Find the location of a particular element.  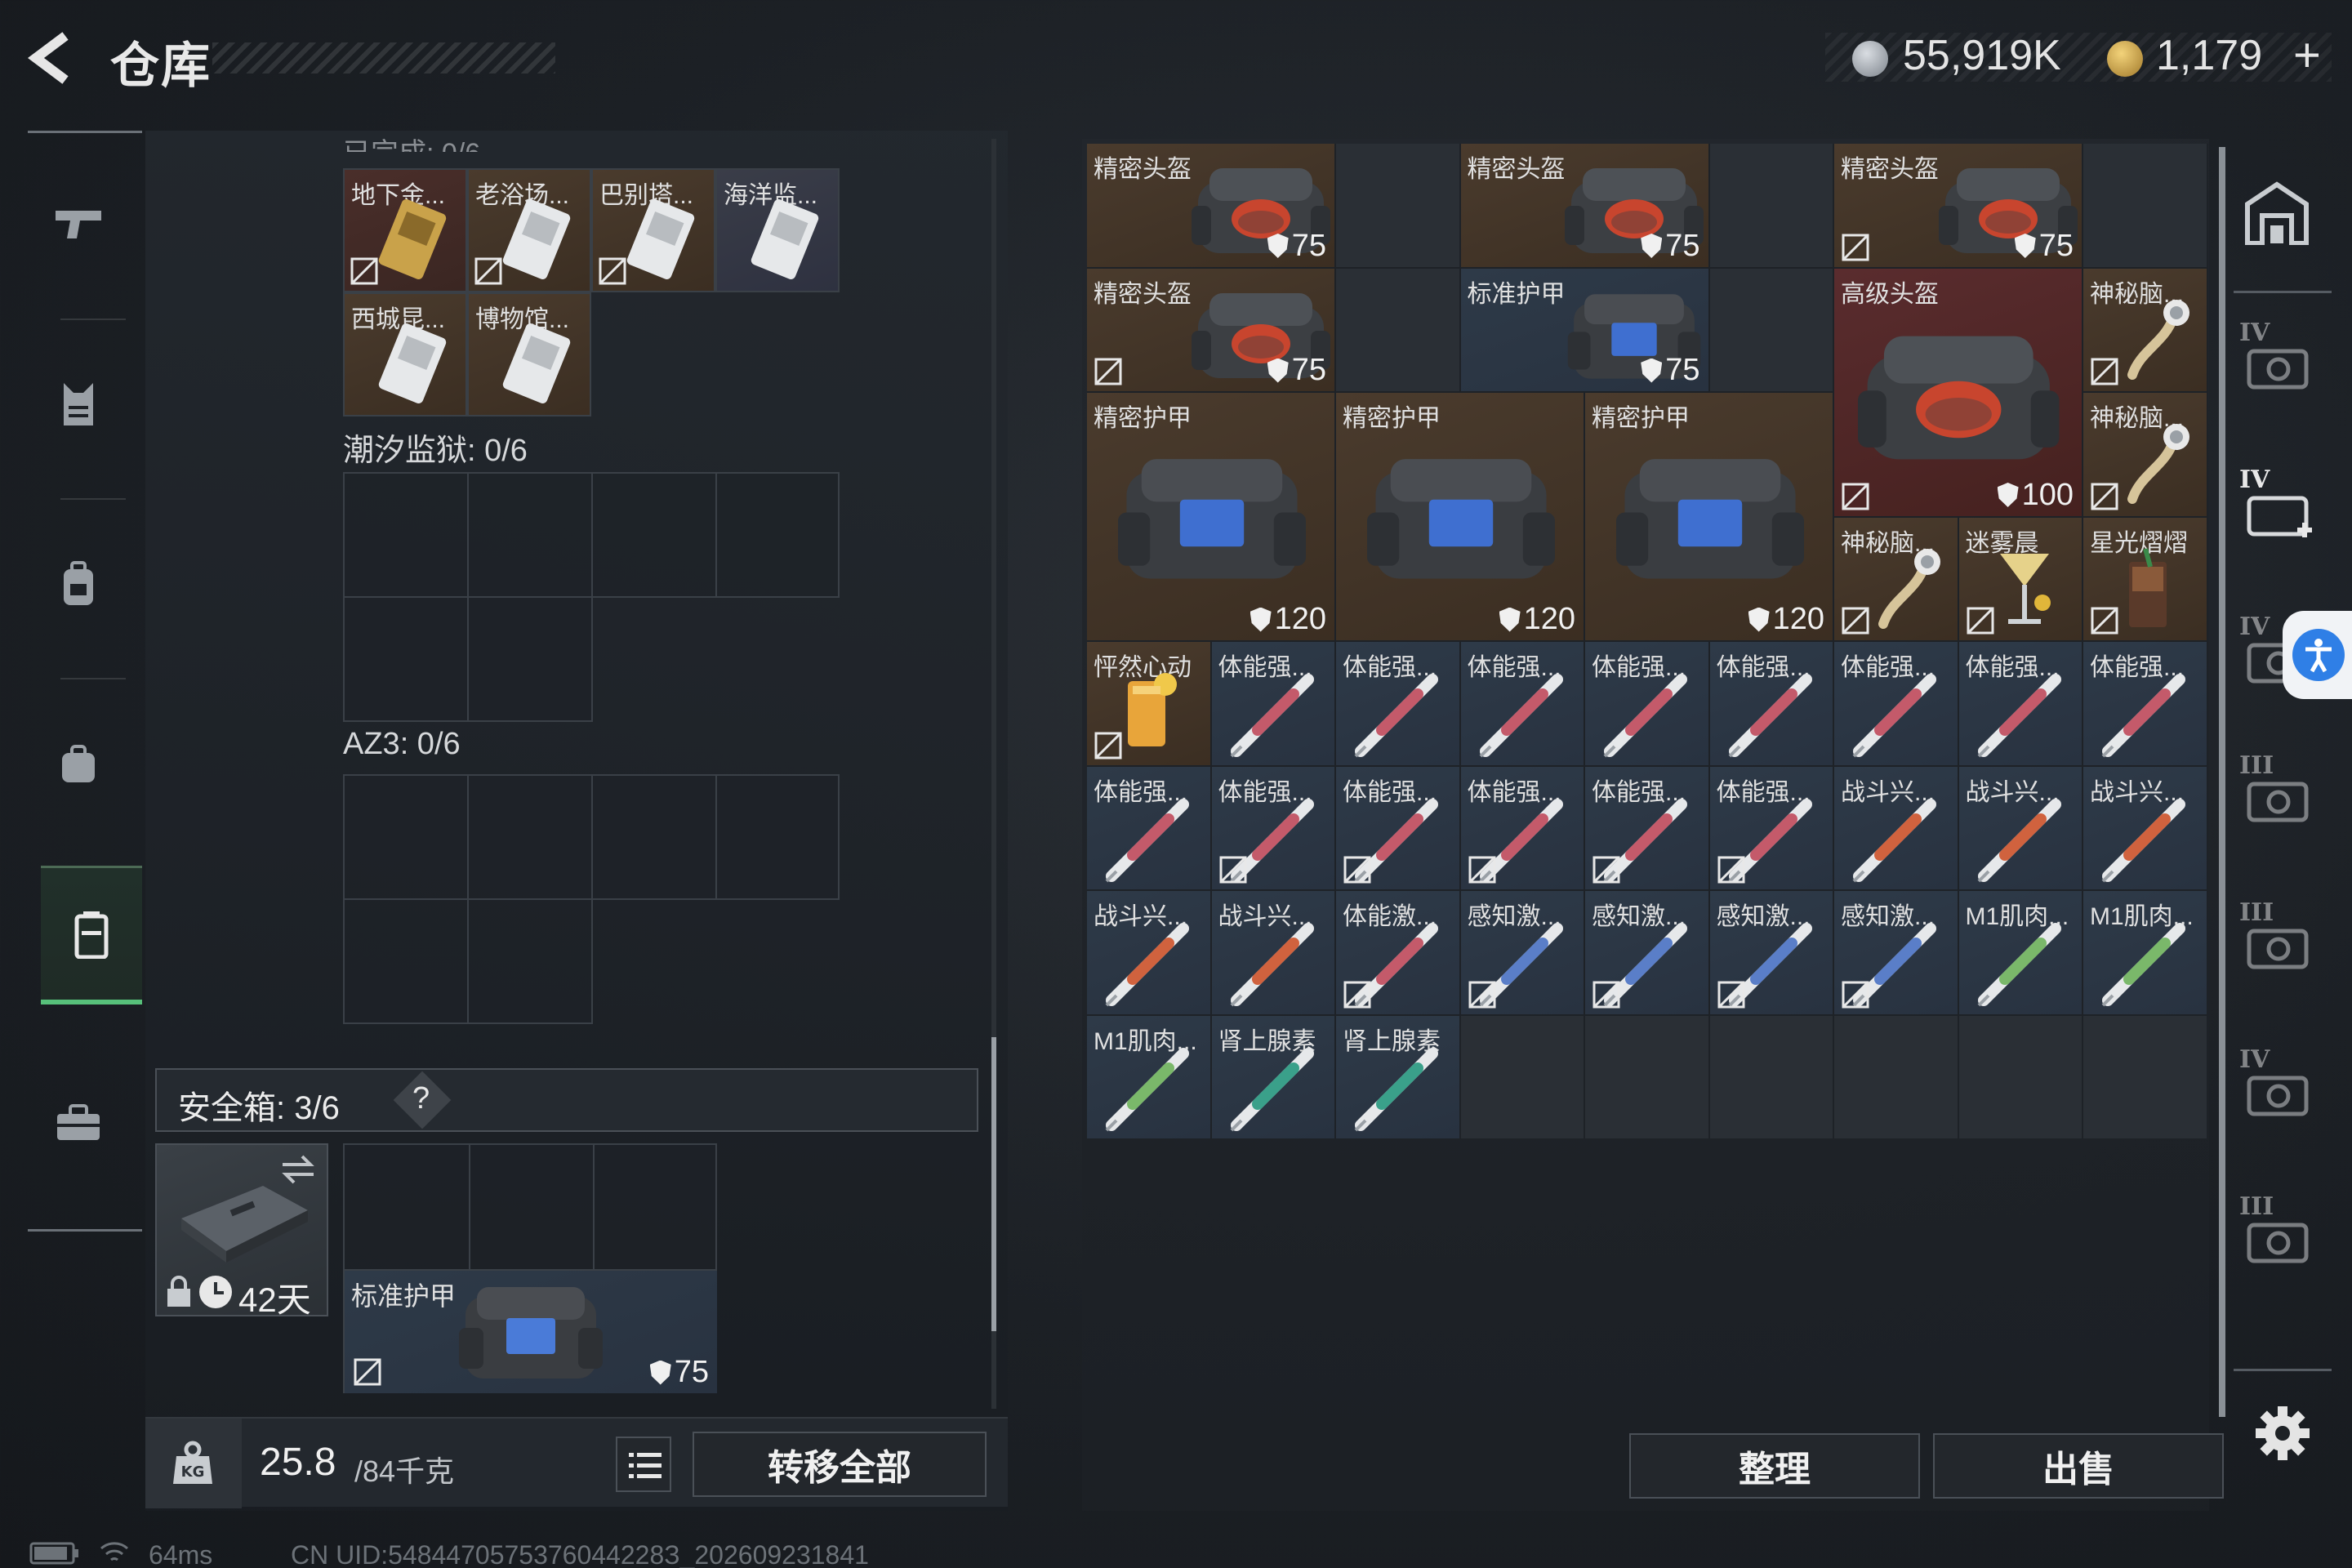

stash-item: 标准护甲 75 is located at coordinates (1585, 330).